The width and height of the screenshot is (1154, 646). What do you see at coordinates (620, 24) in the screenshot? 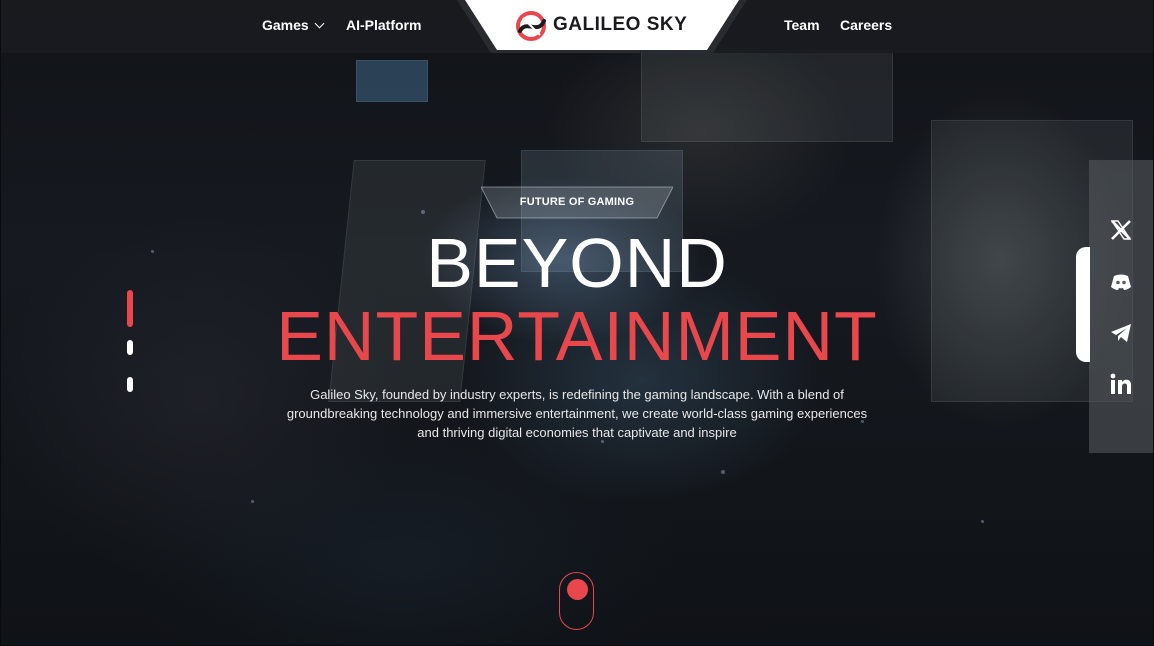
I see `logo-text: GALILEO SKY` at bounding box center [620, 24].